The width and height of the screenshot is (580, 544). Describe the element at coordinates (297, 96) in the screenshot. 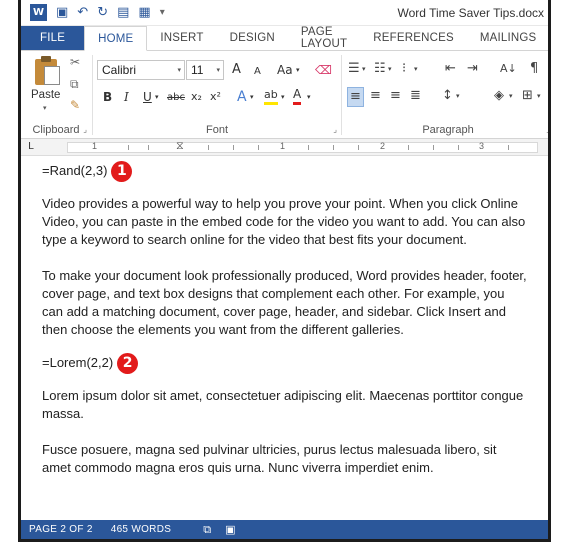

I see `font-color-button: A` at that location.